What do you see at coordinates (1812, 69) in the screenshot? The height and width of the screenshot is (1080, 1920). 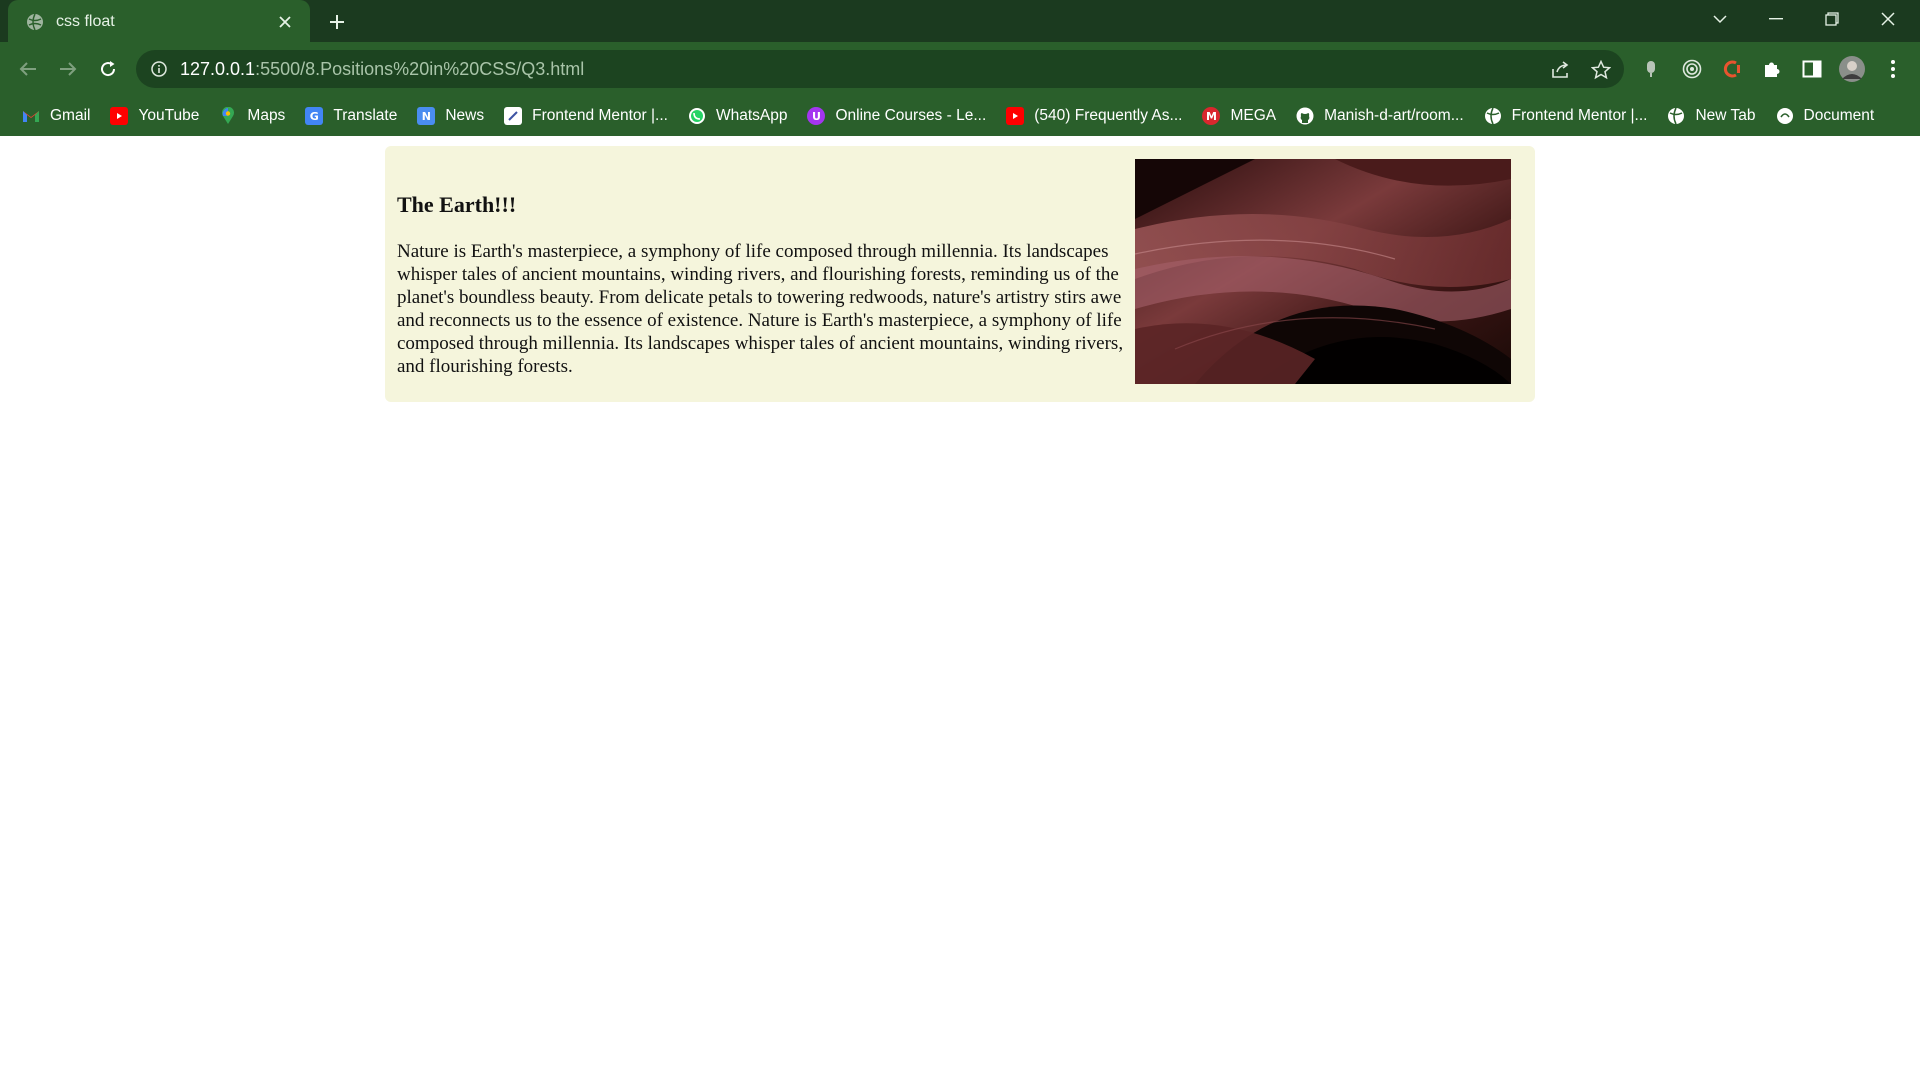 I see `side-panel-icon` at bounding box center [1812, 69].